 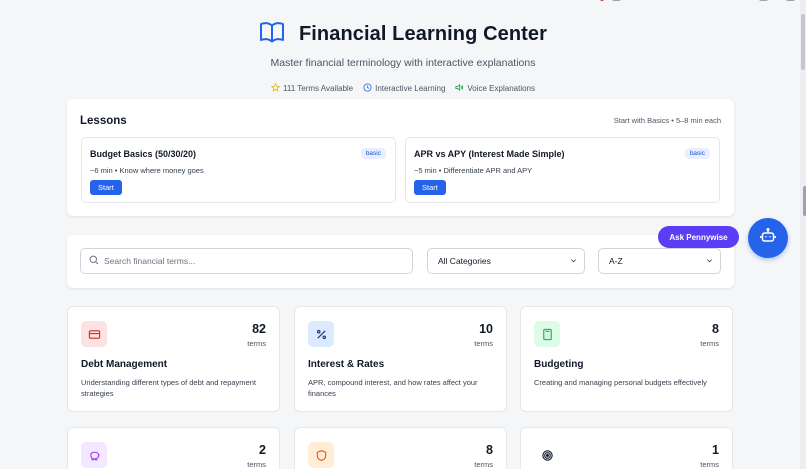 I want to click on ask-pennywise-button: Ask Pennywise, so click(x=698, y=237).